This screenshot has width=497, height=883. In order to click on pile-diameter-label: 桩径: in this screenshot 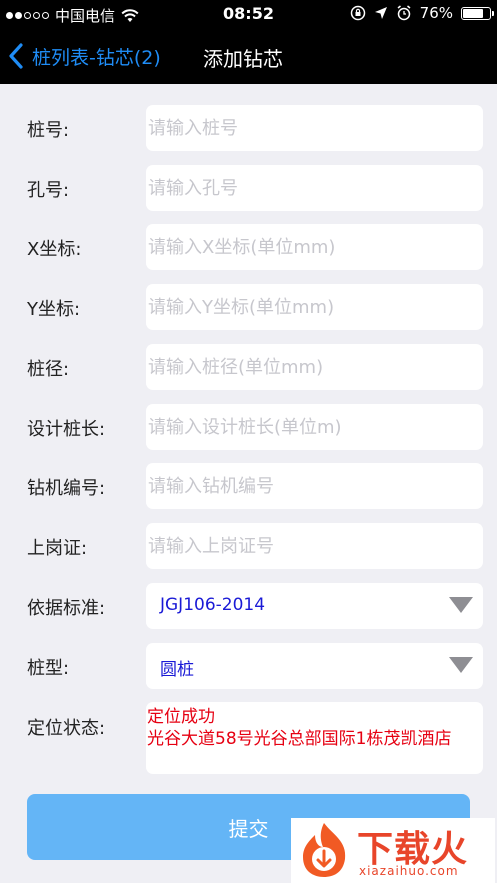, I will do `click(48, 369)`.